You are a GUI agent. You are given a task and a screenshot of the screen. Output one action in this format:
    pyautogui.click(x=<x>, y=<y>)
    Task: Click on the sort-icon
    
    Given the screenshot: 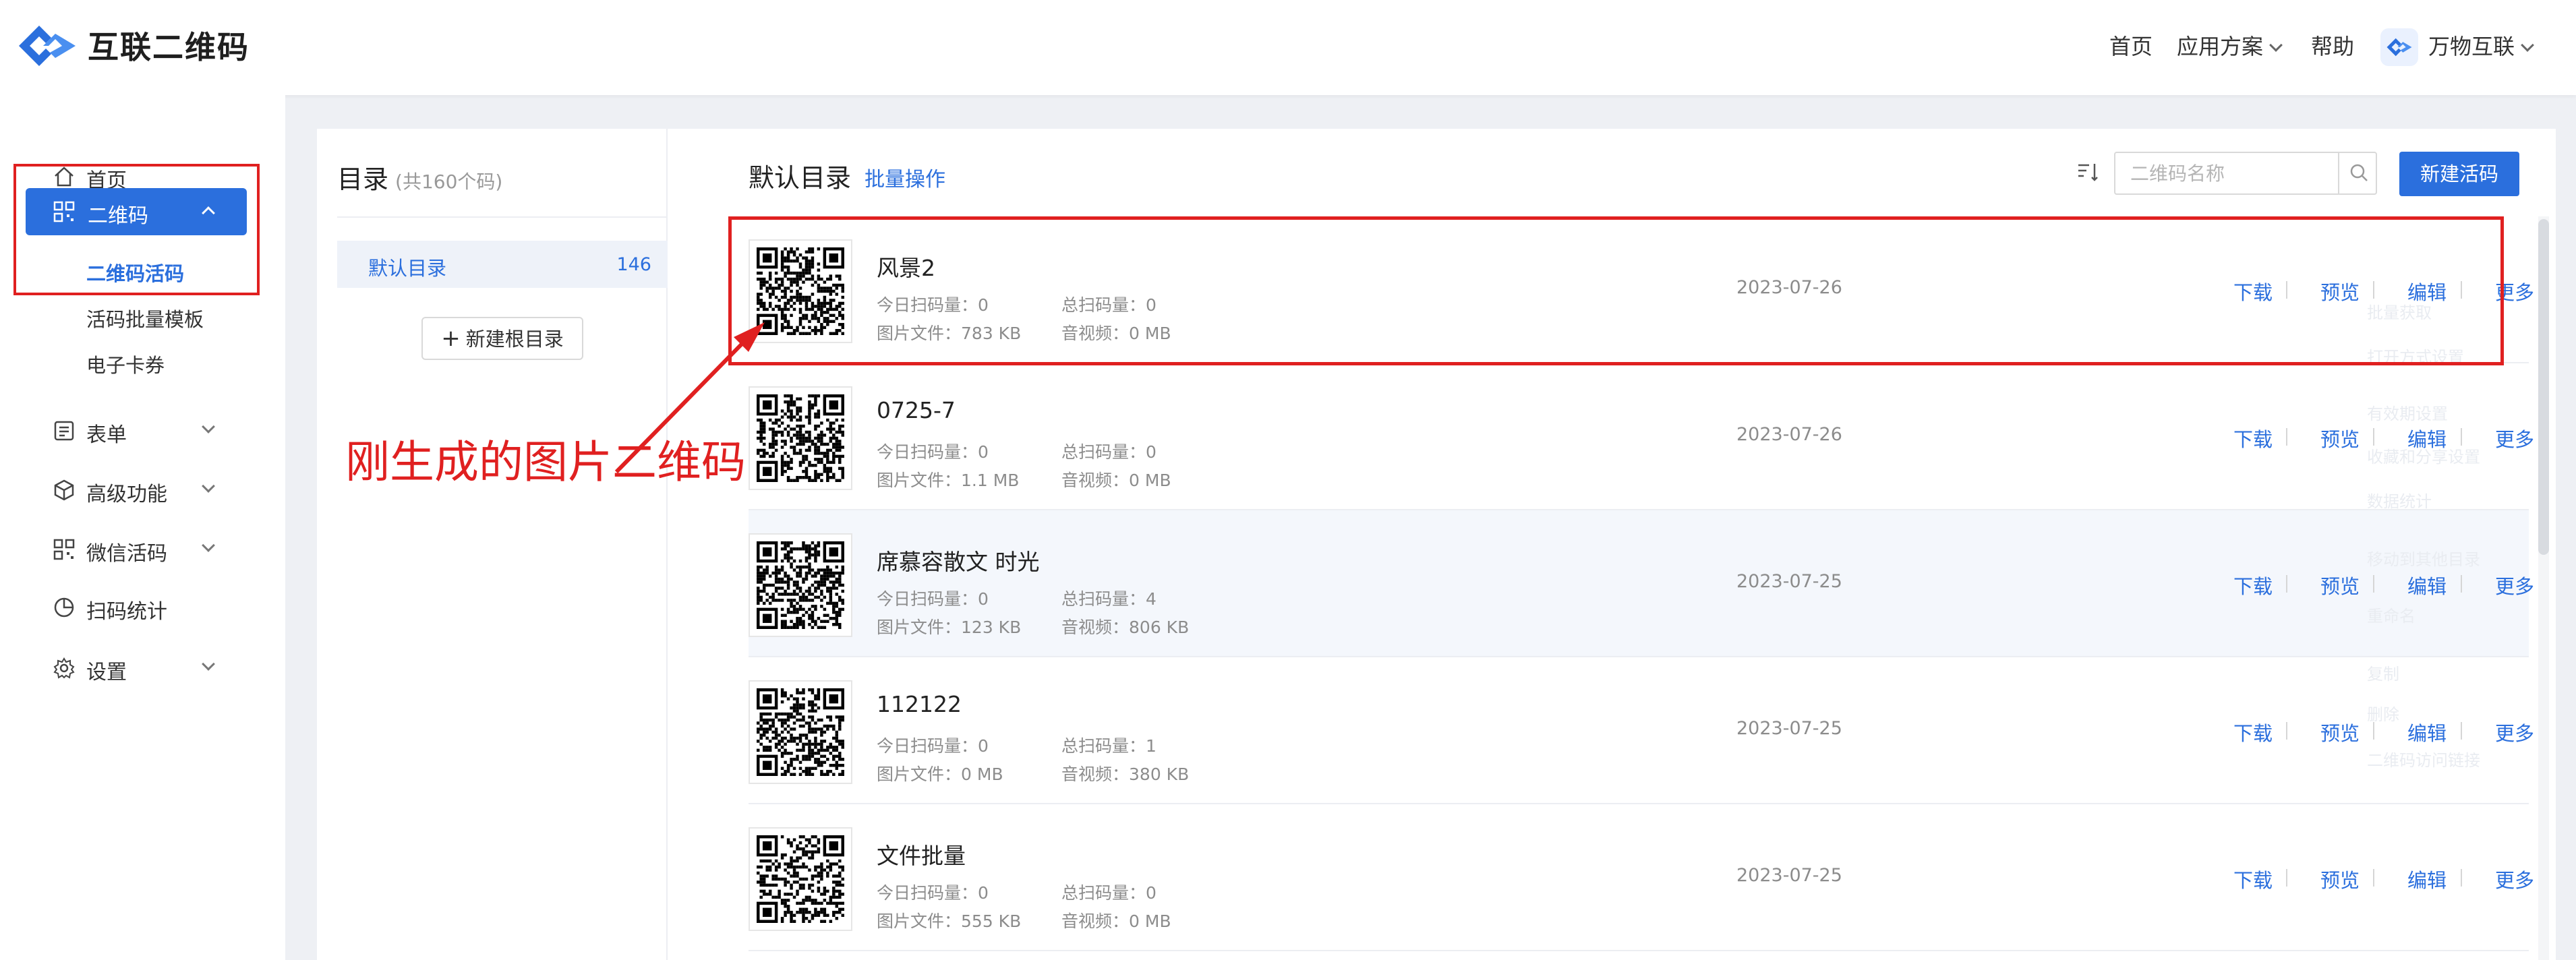 What is the action you would take?
    pyautogui.click(x=2088, y=172)
    